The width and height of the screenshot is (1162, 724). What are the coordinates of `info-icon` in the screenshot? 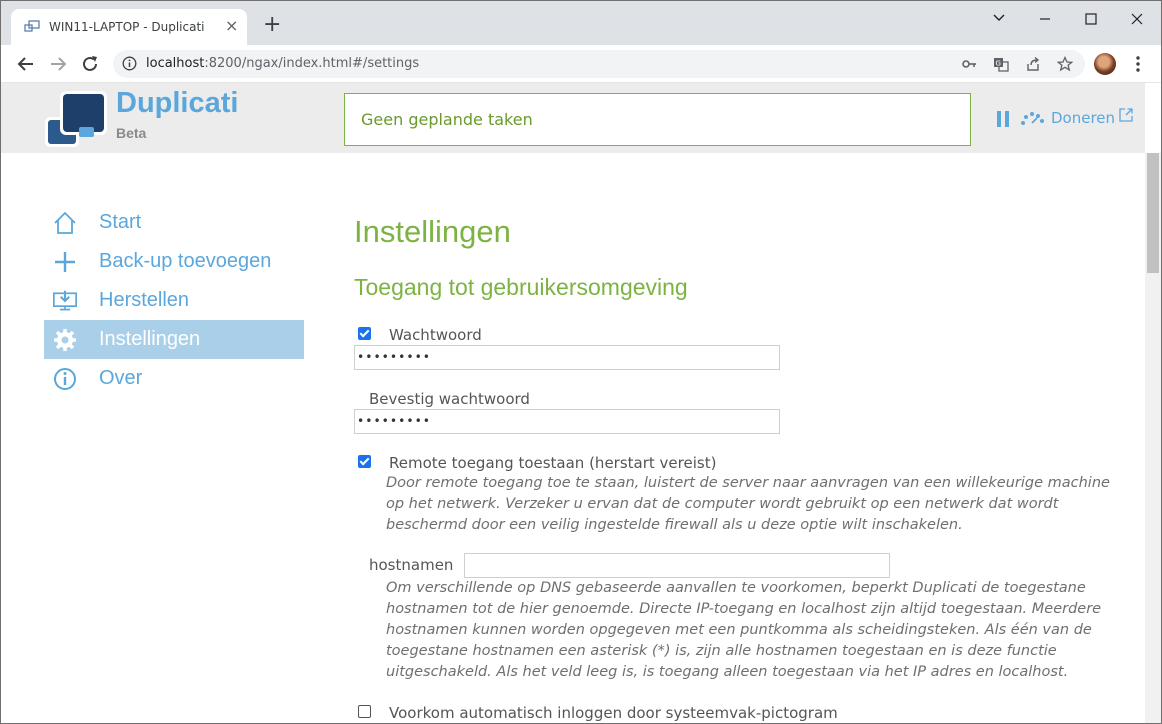 It's located at (65, 379).